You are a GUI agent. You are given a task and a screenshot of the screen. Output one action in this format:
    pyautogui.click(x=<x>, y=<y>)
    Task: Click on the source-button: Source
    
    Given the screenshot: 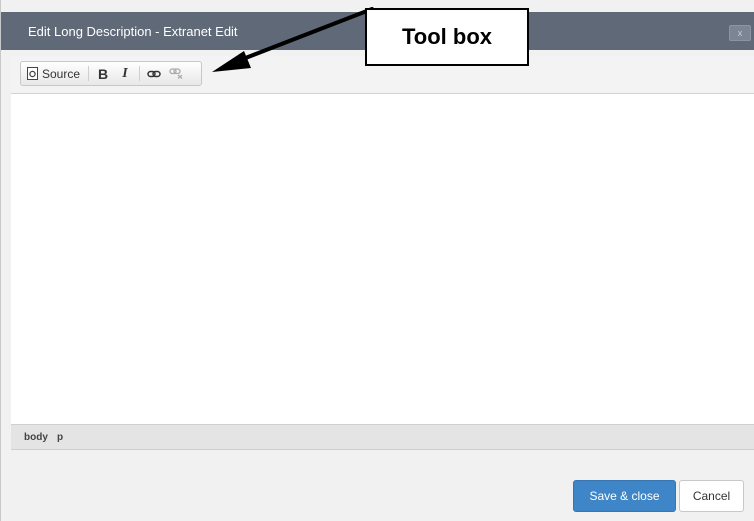 What is the action you would take?
    pyautogui.click(x=53, y=73)
    